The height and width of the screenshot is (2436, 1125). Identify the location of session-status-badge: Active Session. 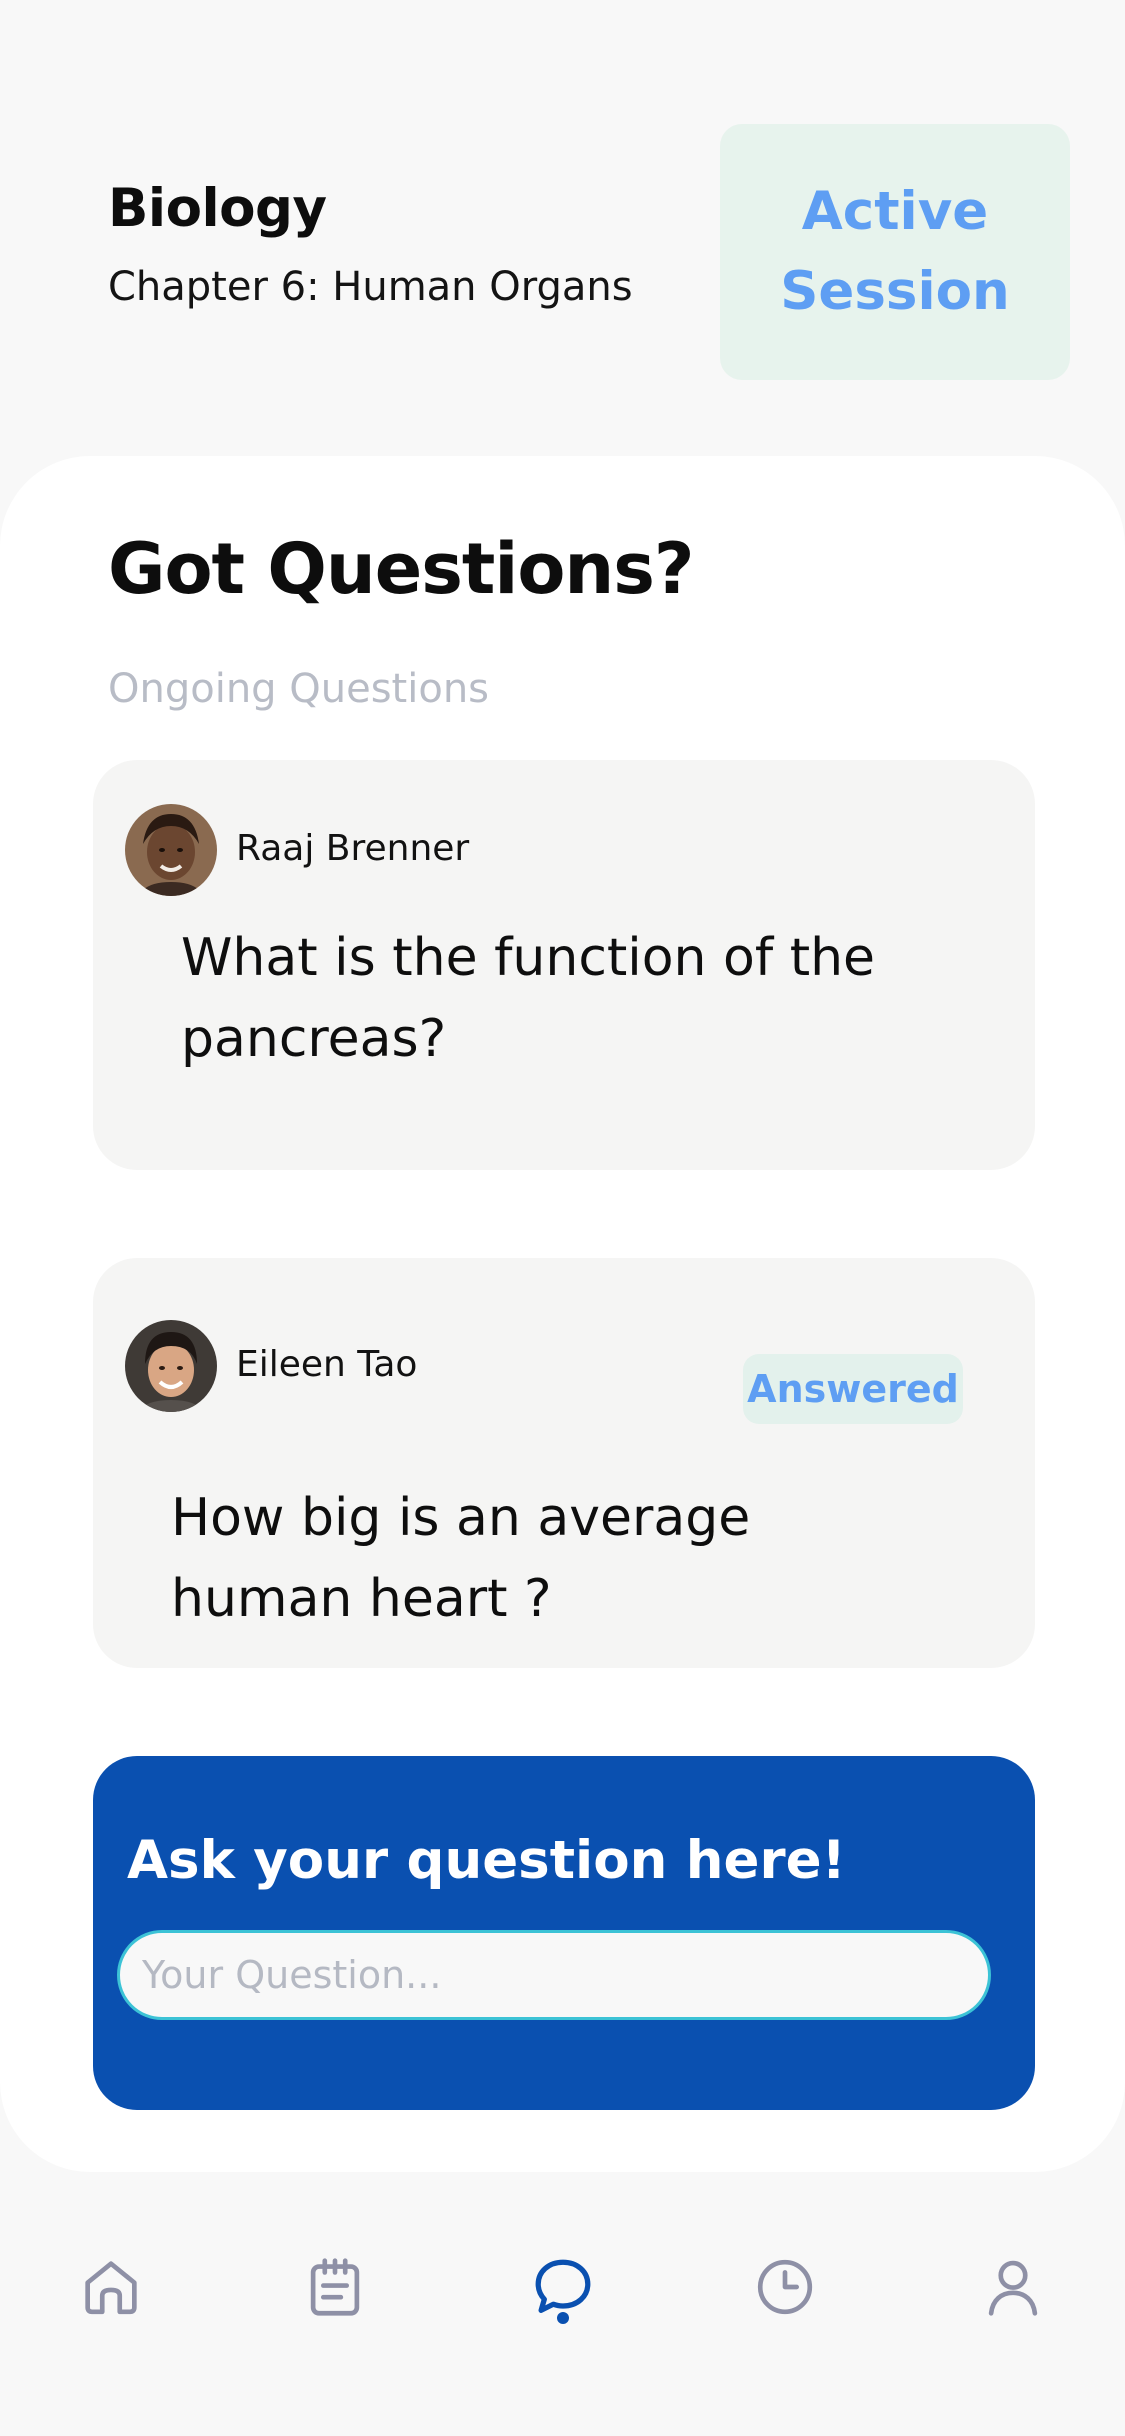
(895, 252).